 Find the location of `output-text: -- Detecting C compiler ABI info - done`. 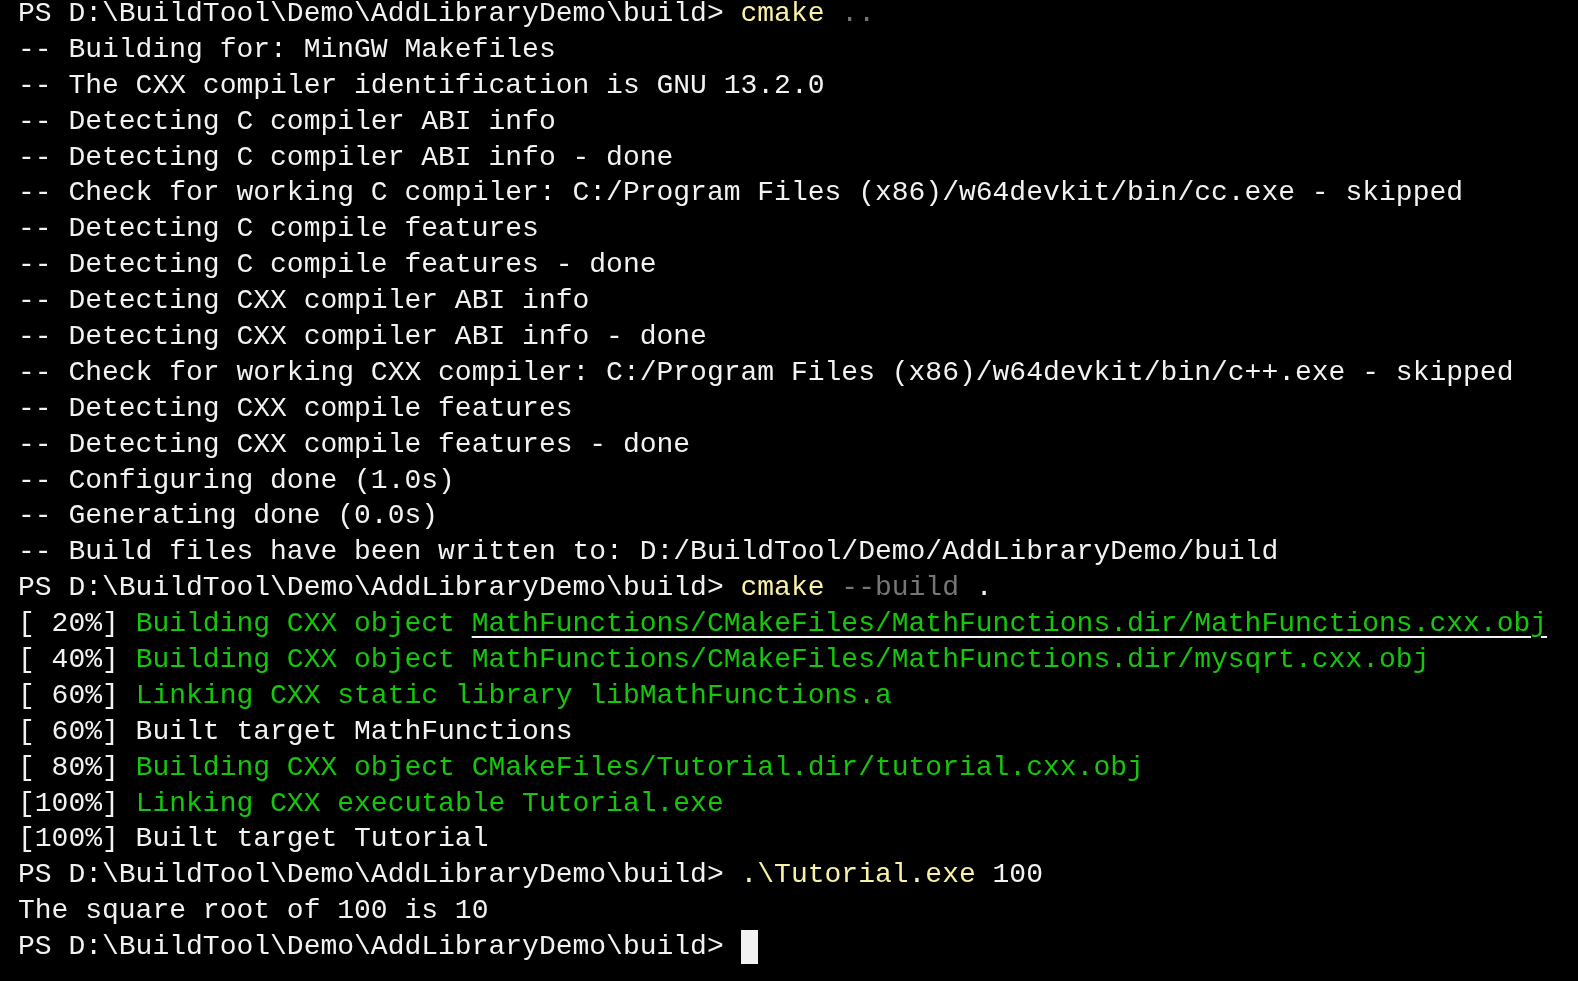

output-text: -- Detecting C compiler ABI info - done is located at coordinates (346, 157).